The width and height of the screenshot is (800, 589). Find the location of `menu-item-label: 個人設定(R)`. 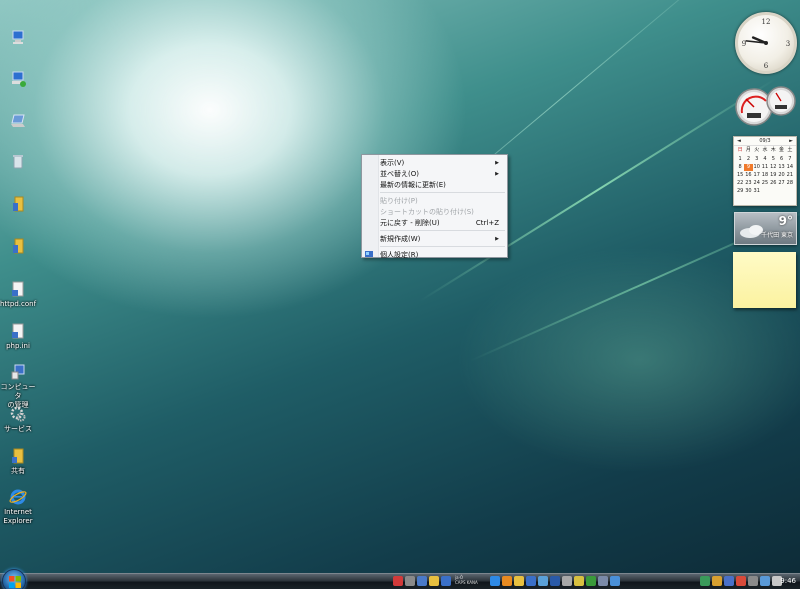

menu-item-label: 個人設定(R) is located at coordinates (399, 254).